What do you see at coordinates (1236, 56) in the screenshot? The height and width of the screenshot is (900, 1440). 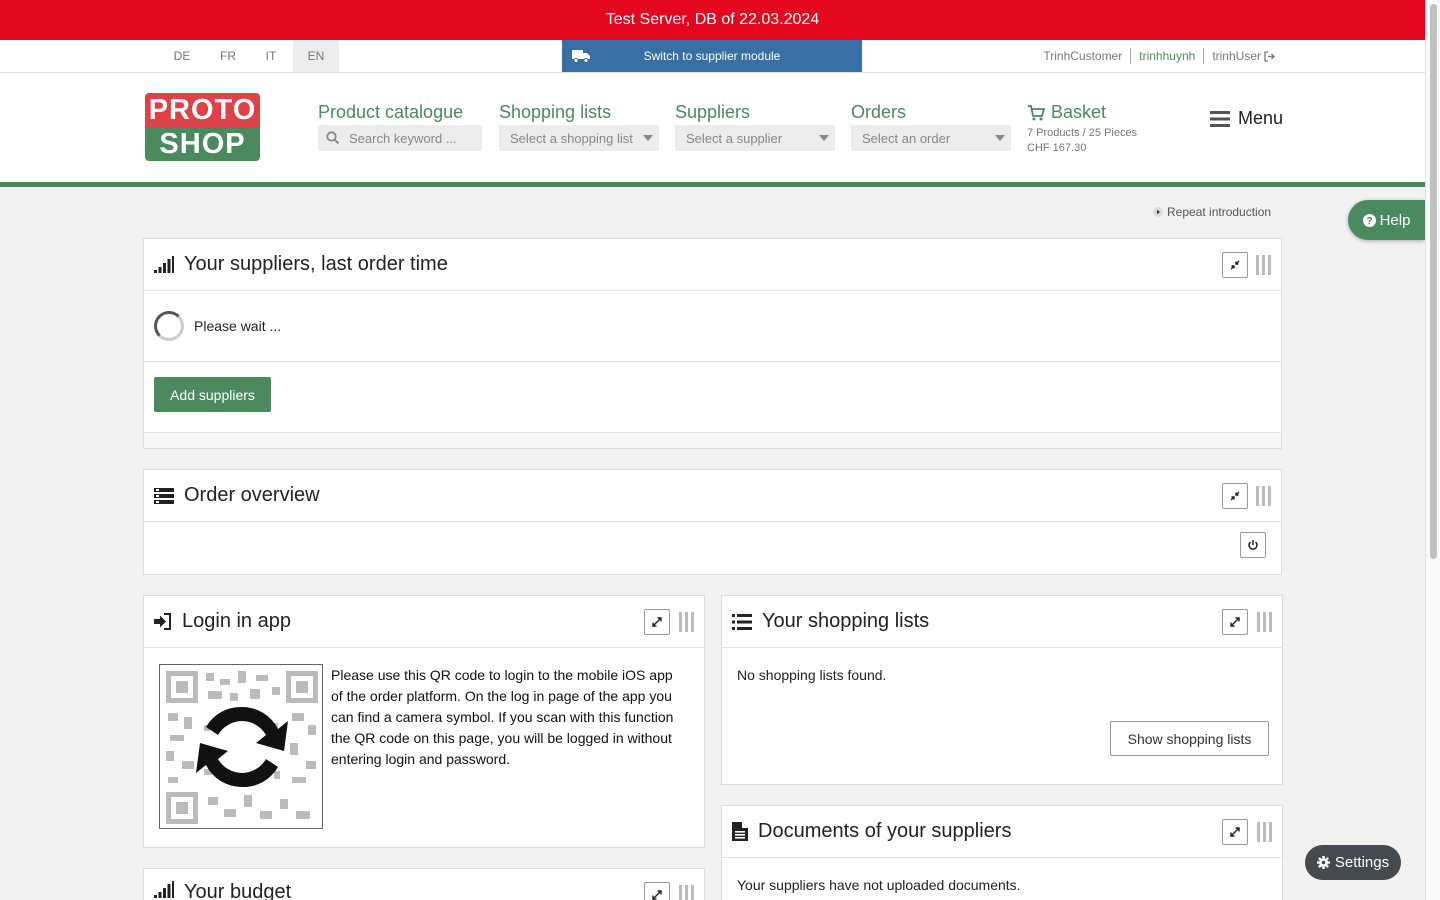 I see `user-label: trinhUser` at bounding box center [1236, 56].